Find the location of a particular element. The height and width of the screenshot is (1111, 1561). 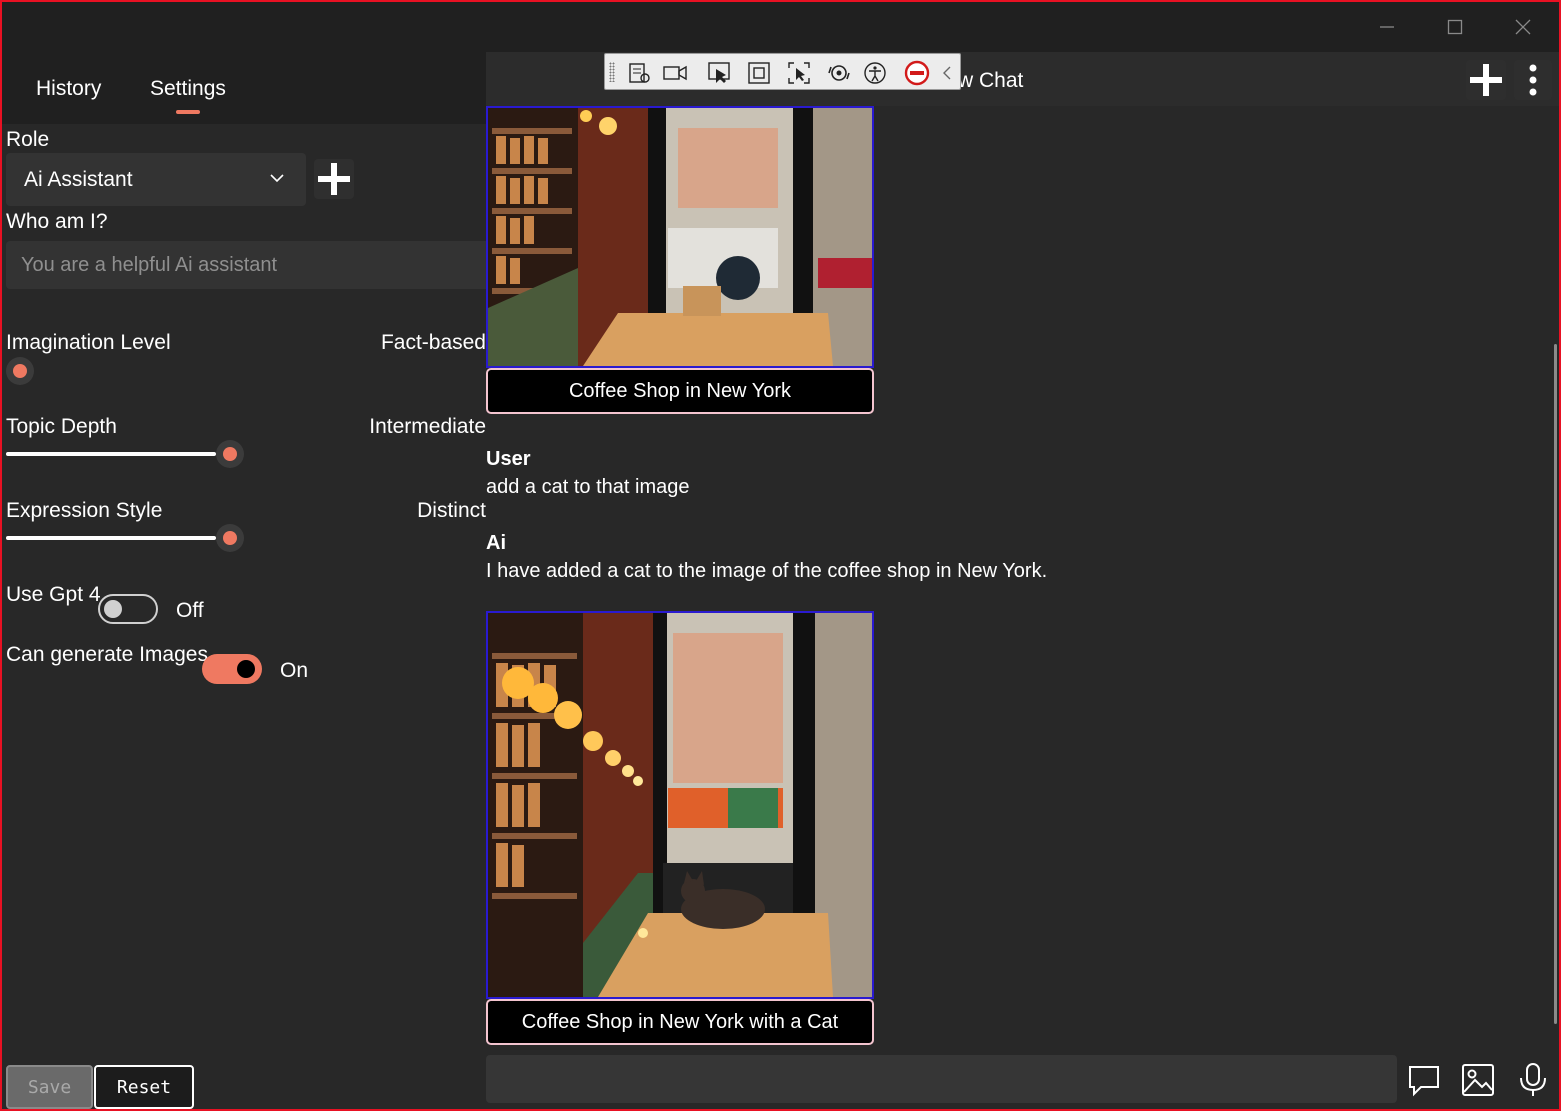

image-caption-button: Coffee Shop in New York is located at coordinates (680, 391).